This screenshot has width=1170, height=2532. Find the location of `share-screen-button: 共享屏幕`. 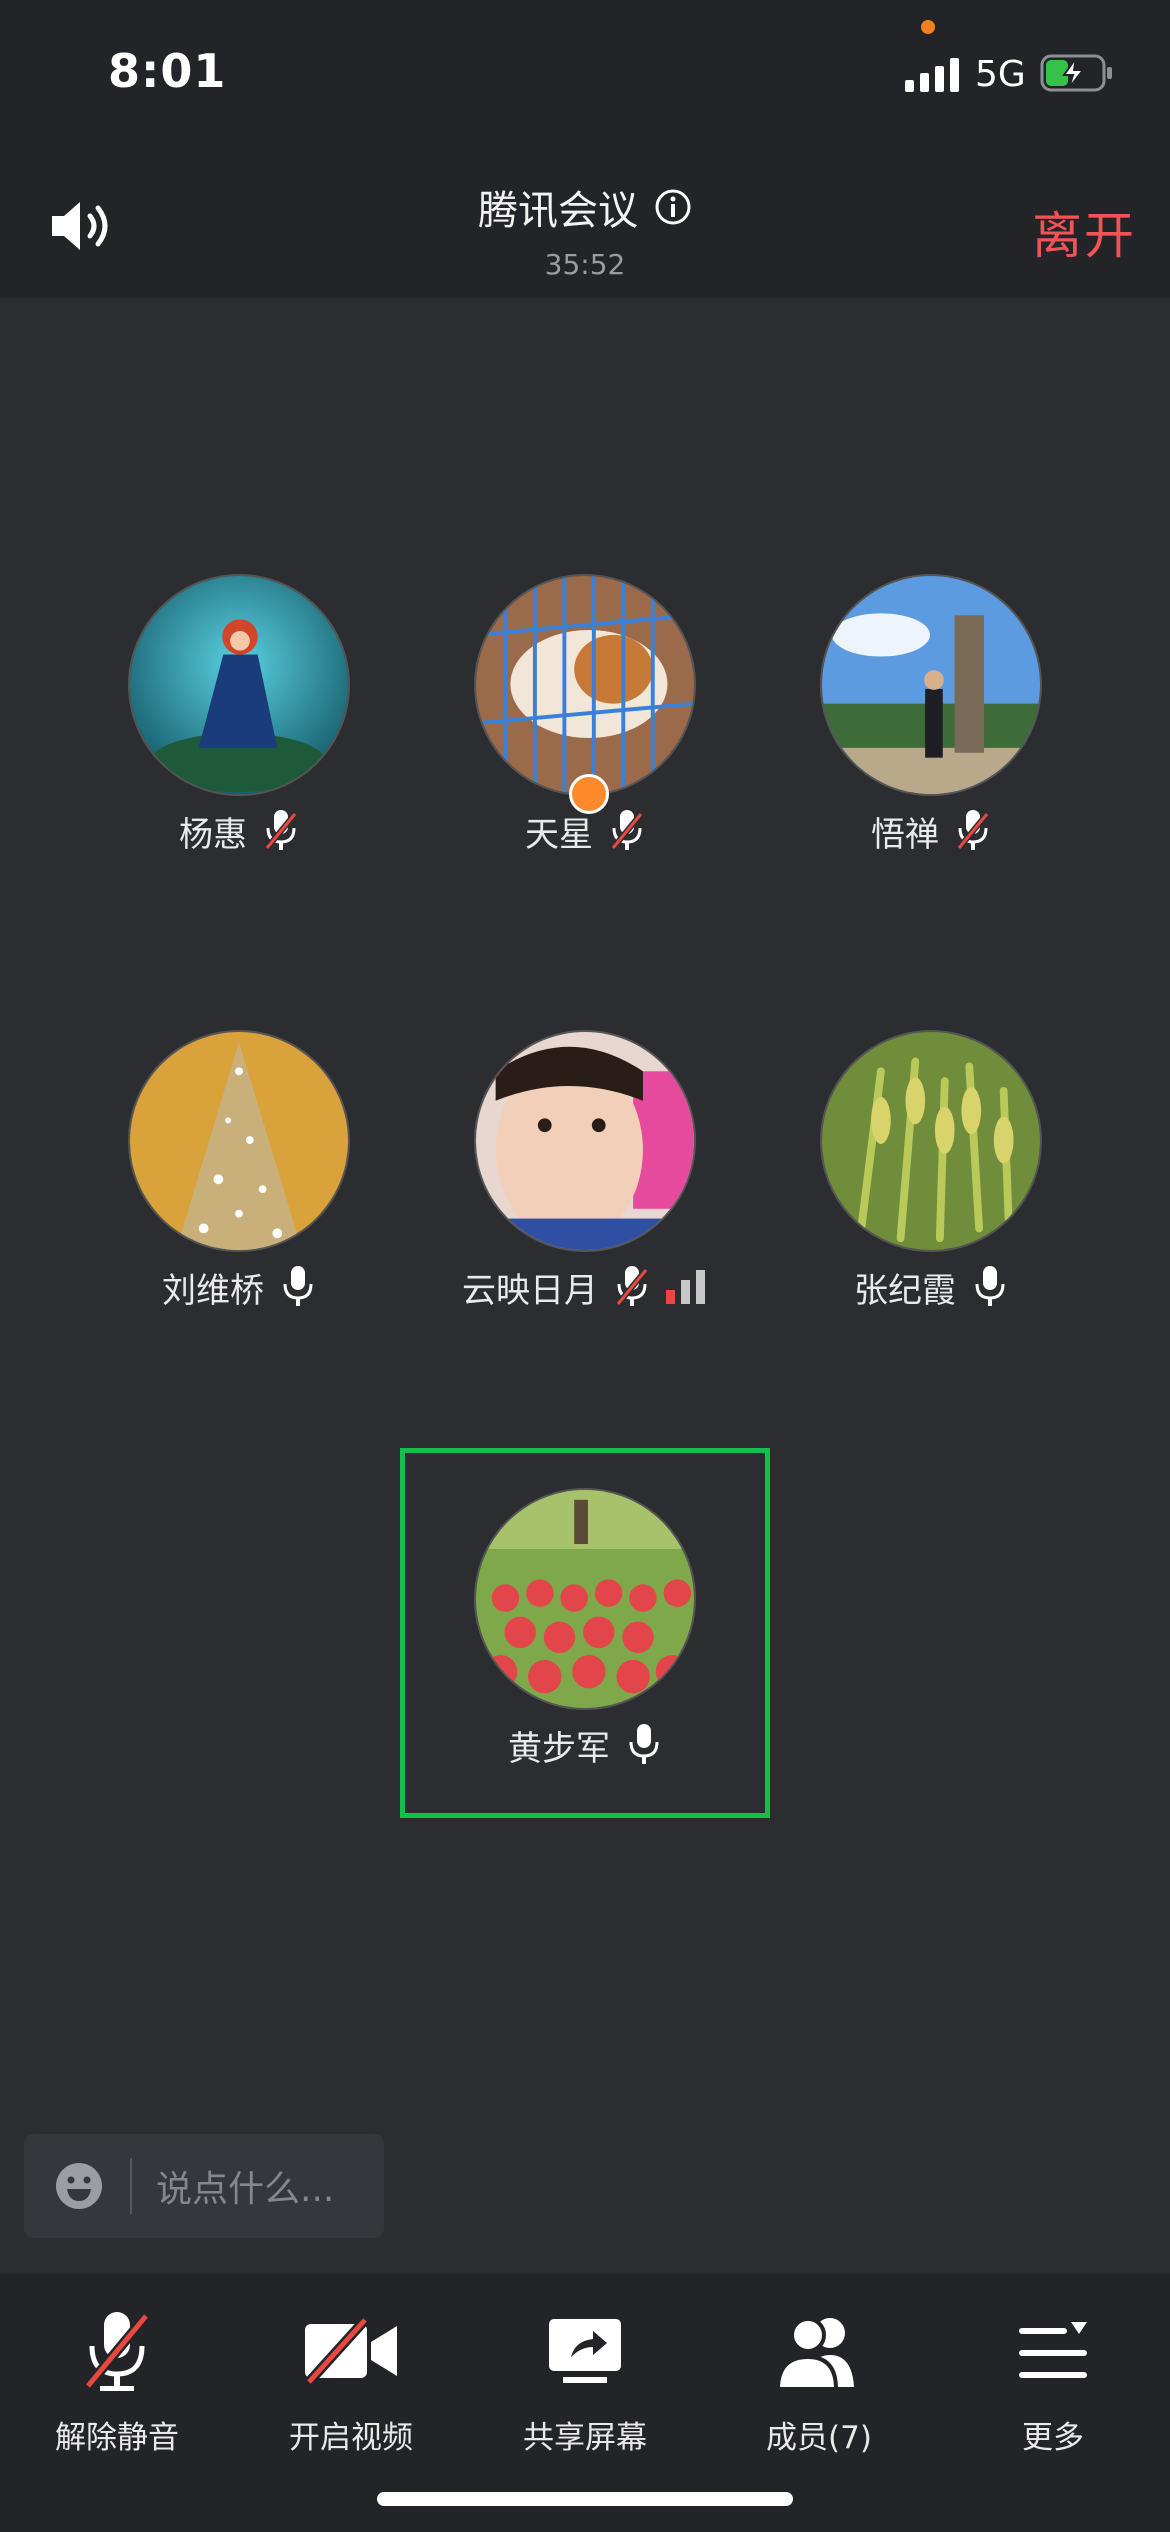

share-screen-button: 共享屏幕 is located at coordinates (585, 2382).